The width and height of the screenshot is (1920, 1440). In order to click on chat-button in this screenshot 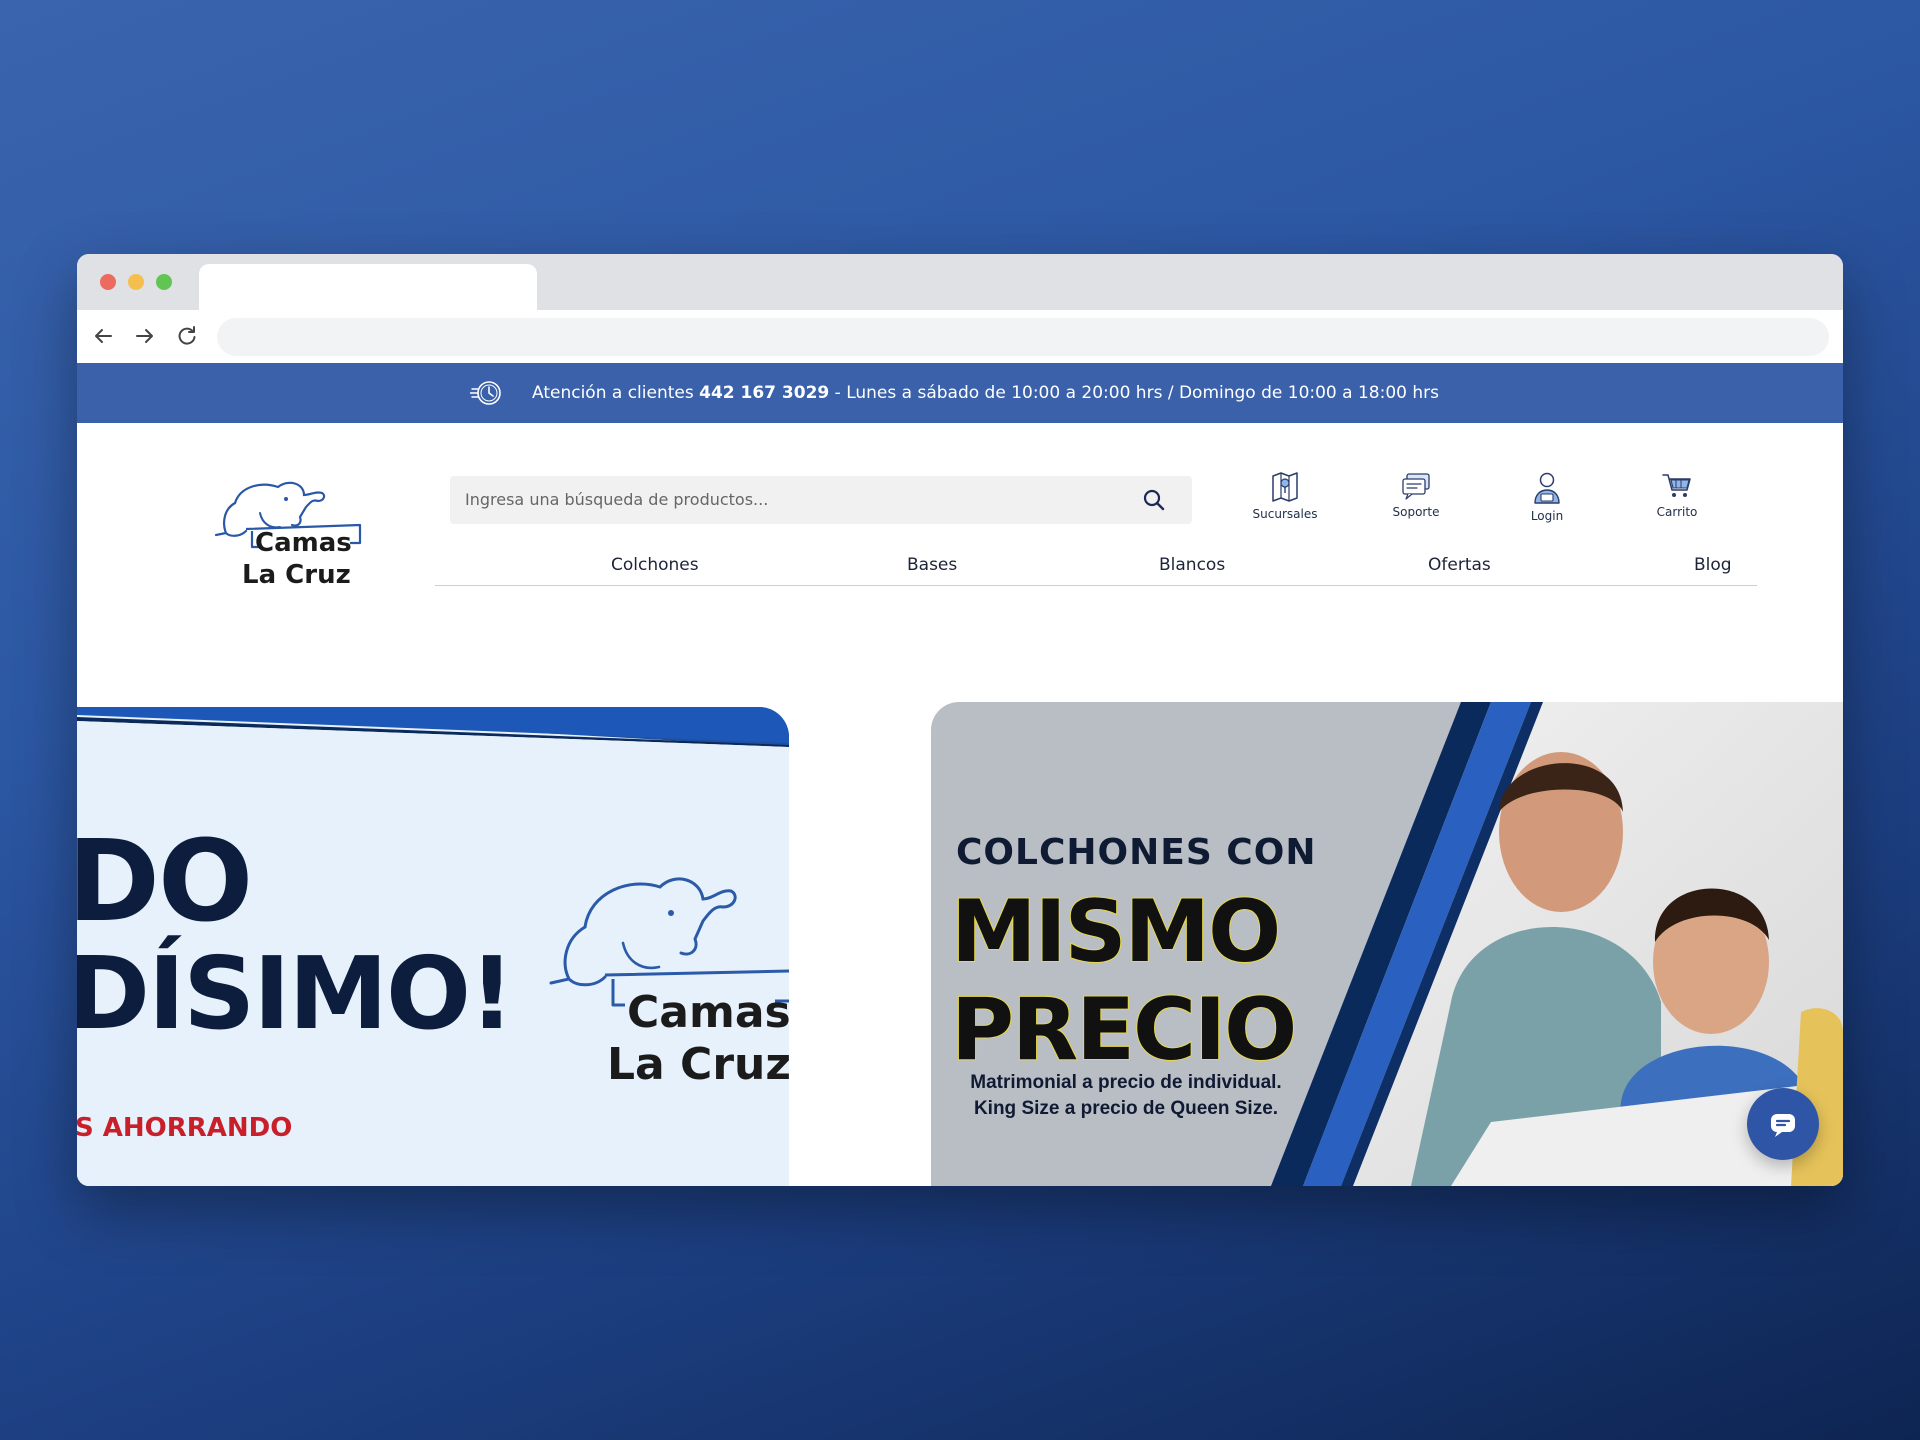, I will do `click(1783, 1124)`.